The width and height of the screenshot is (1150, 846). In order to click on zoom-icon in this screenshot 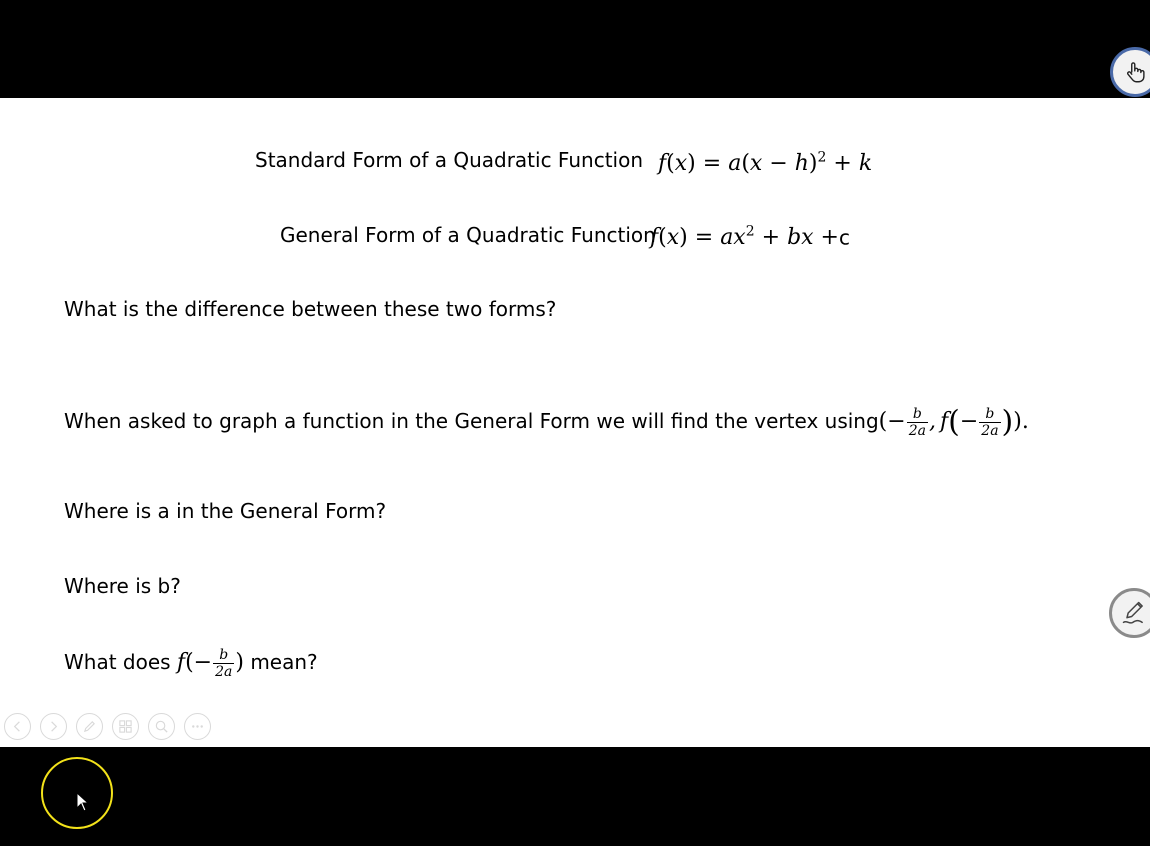, I will do `click(161, 726)`.